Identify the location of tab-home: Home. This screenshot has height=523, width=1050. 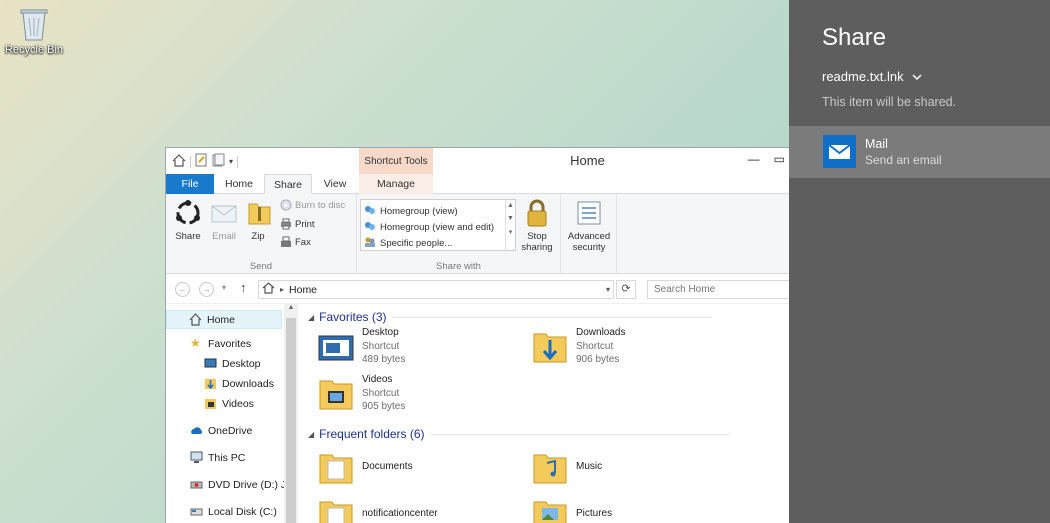
(239, 184).